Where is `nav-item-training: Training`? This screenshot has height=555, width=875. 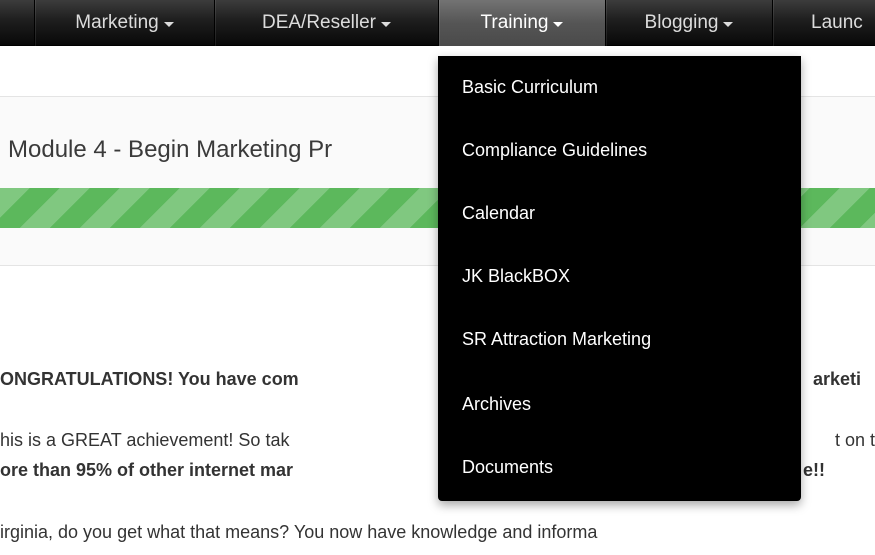 nav-item-training: Training is located at coordinates (521, 23).